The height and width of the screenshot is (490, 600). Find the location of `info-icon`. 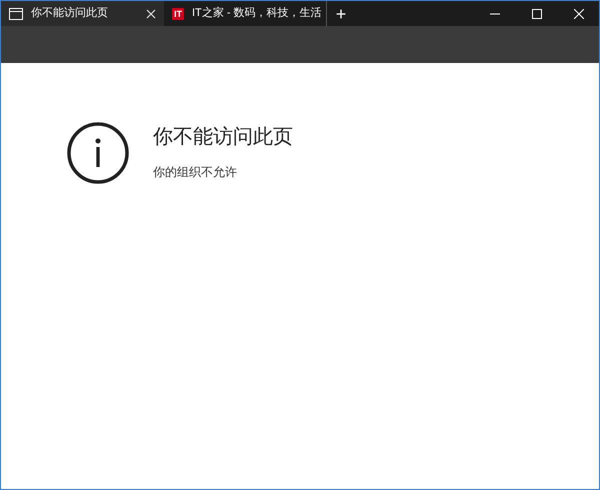

info-icon is located at coordinates (98, 153).